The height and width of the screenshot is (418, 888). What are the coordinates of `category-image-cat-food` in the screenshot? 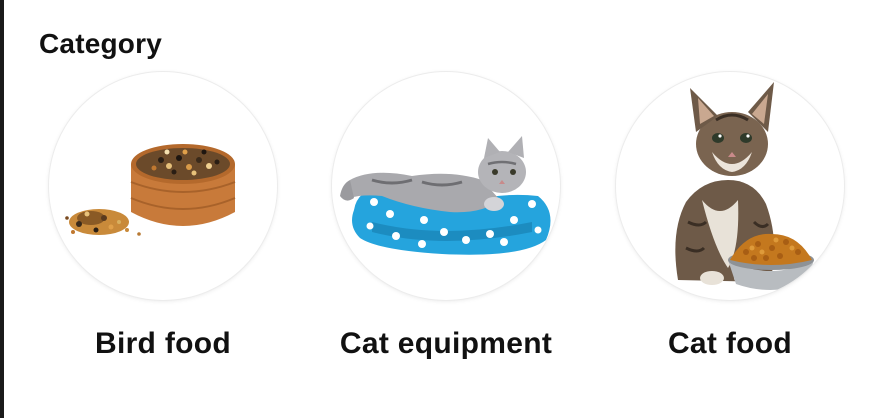 It's located at (730, 186).